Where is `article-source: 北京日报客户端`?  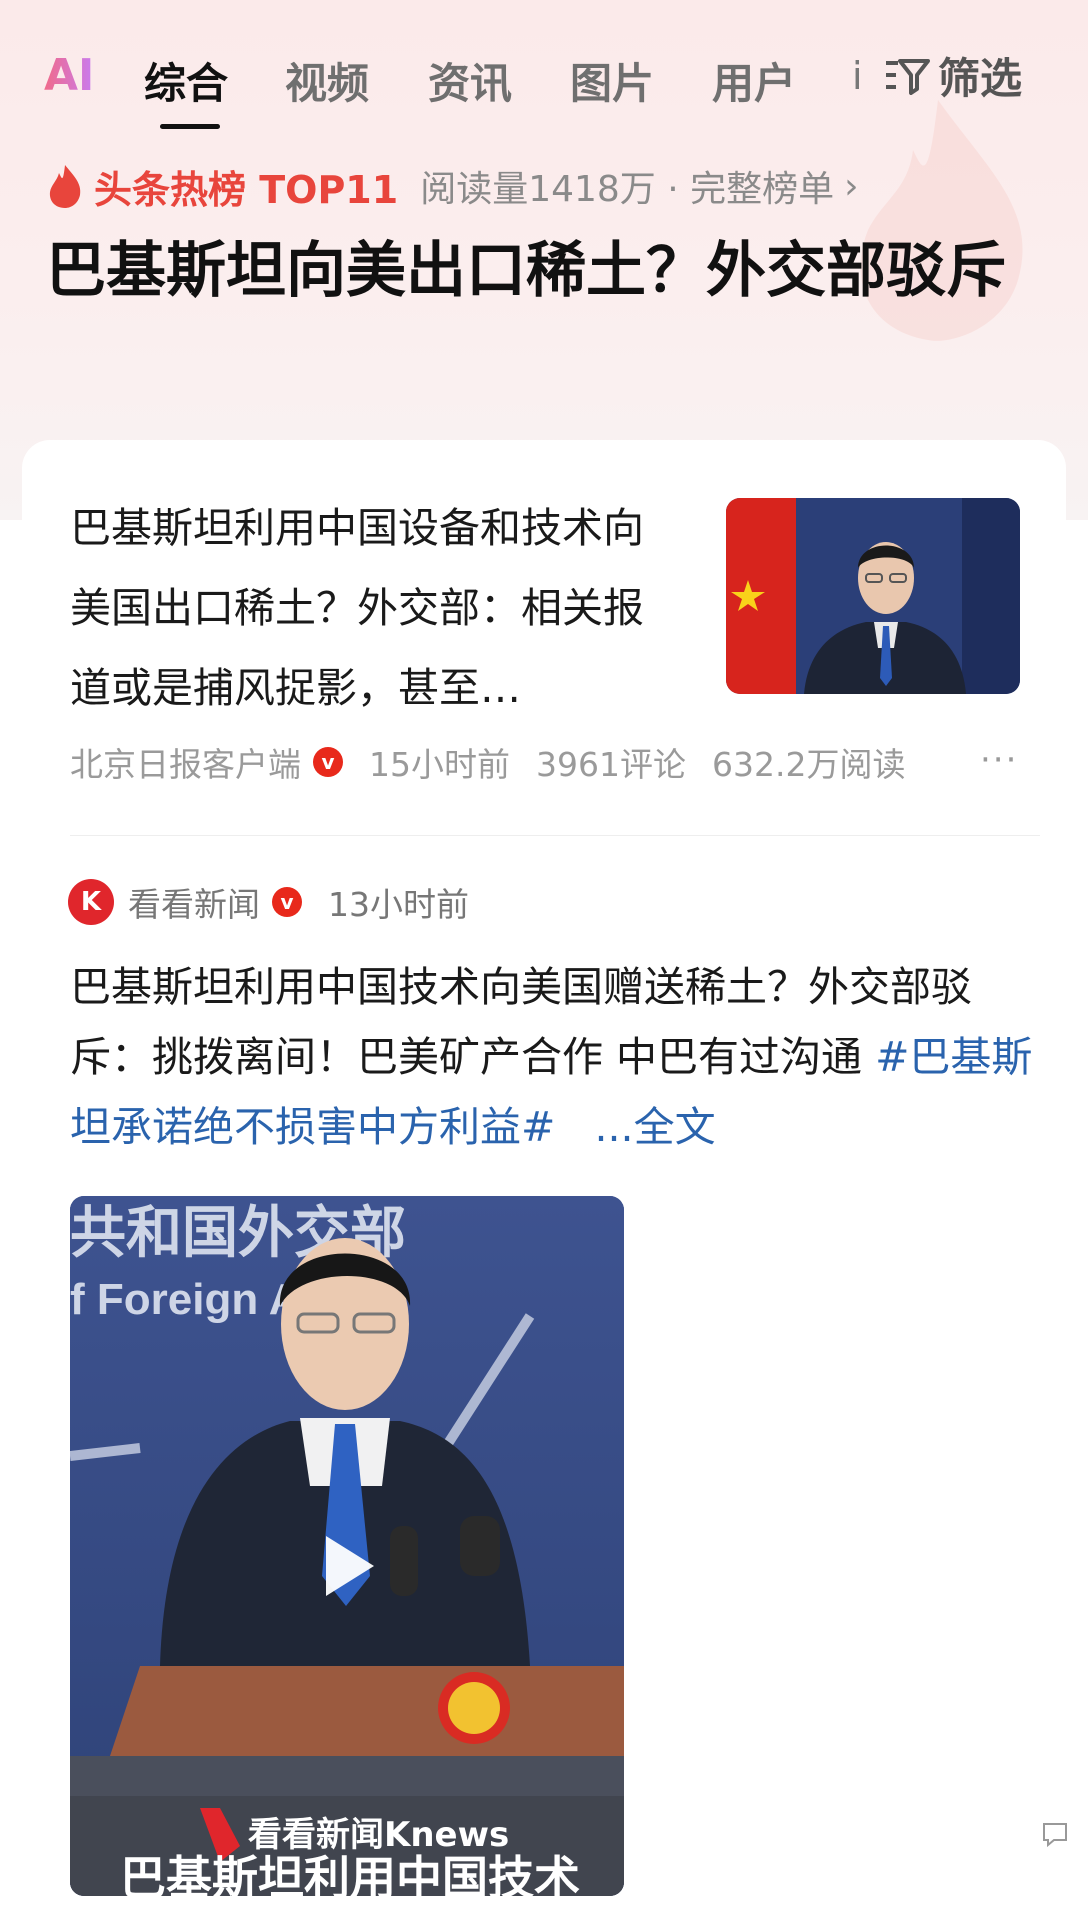
article-source: 北京日报客户端 is located at coordinates (185, 762).